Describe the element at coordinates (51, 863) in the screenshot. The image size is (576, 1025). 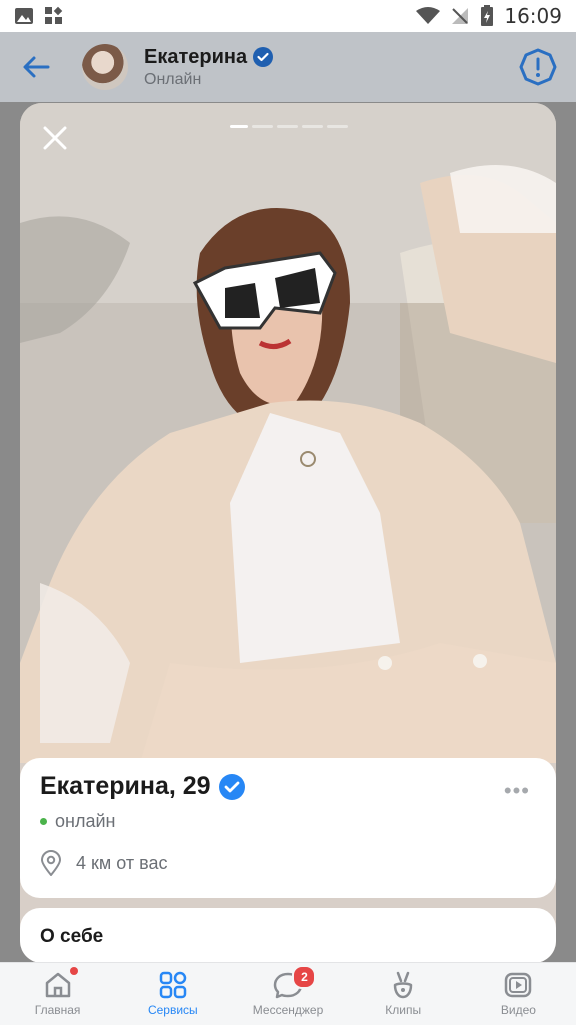
I see `location-pin-icon` at that location.